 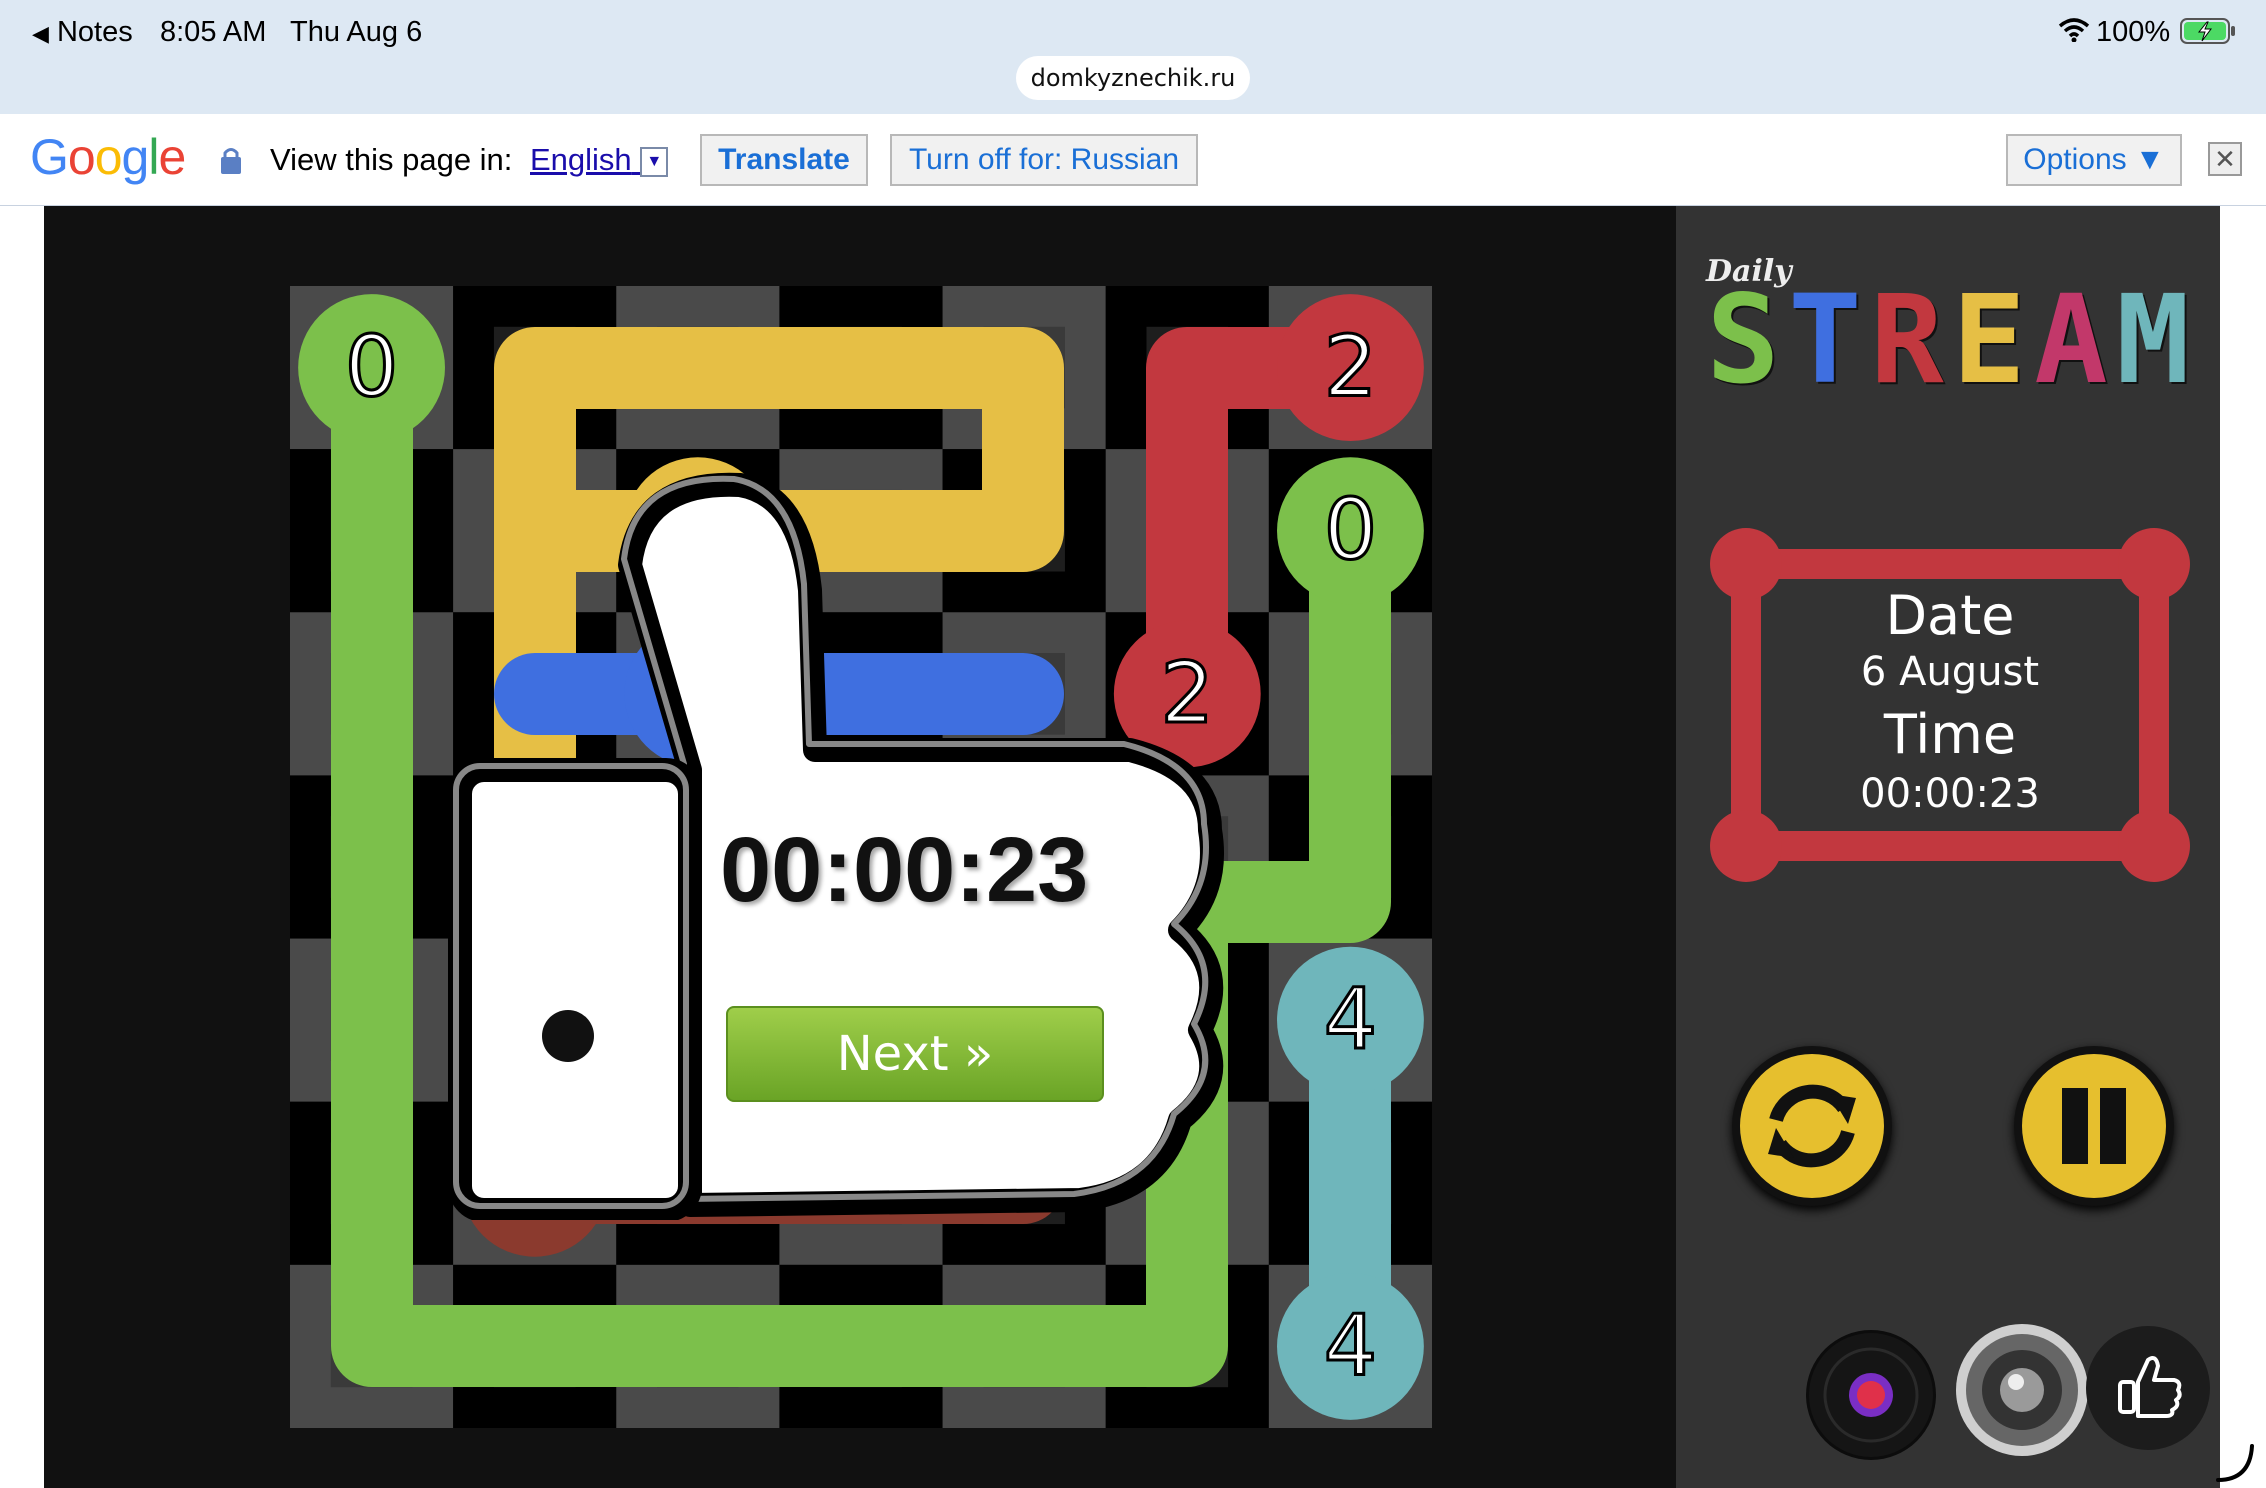 I want to click on back-to-notes-link: ◀ Notes, so click(x=82, y=32).